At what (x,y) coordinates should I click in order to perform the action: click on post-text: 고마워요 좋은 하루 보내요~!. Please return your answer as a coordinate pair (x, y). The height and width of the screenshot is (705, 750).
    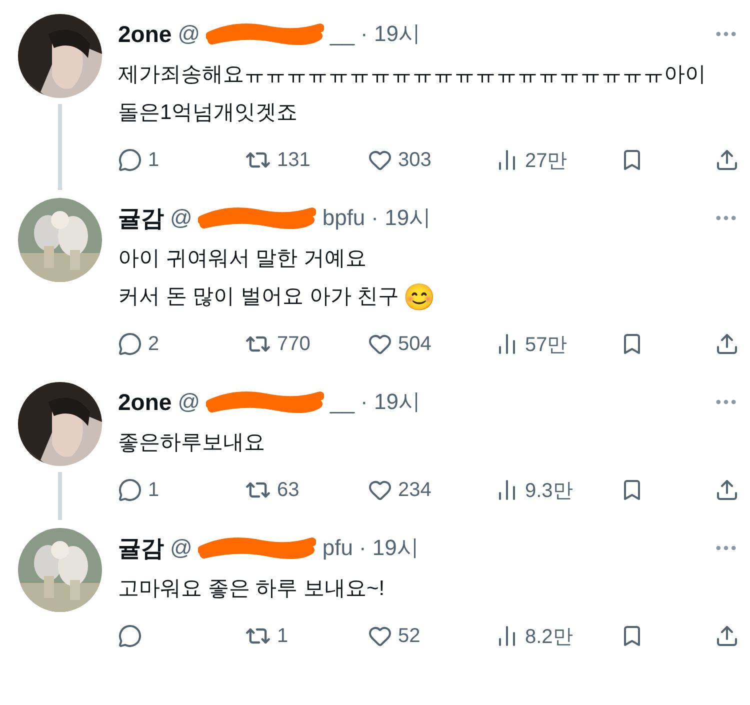
    Looking at the image, I should click on (252, 589).